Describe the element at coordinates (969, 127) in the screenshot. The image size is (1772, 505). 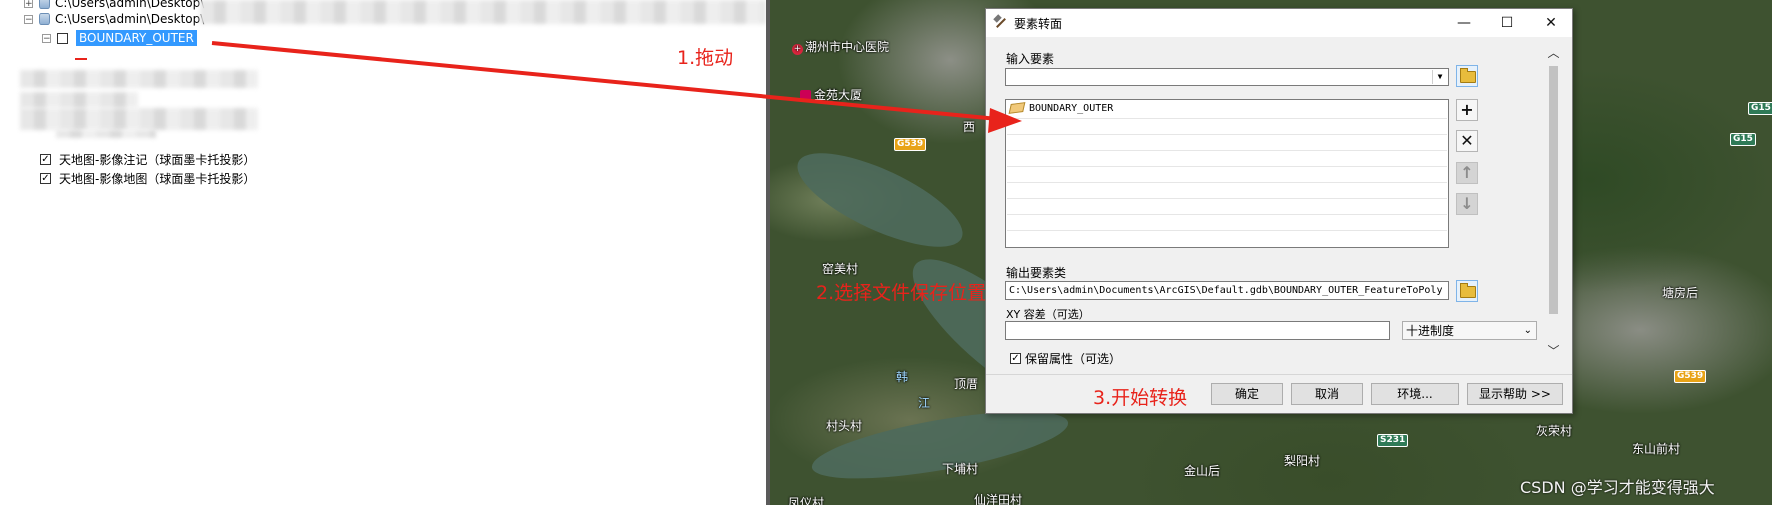
I see `map-label: 西` at that location.